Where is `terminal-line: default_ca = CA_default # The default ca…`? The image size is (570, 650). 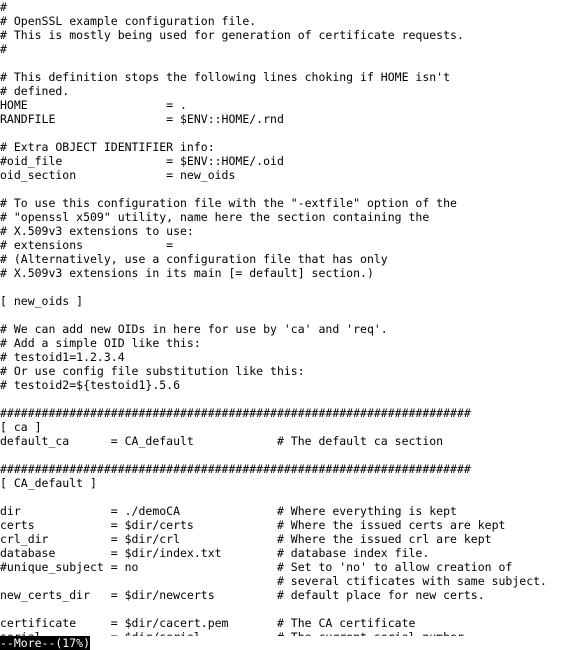
terminal-line: default_ca = CA_default # The default ca… is located at coordinates (222, 441).